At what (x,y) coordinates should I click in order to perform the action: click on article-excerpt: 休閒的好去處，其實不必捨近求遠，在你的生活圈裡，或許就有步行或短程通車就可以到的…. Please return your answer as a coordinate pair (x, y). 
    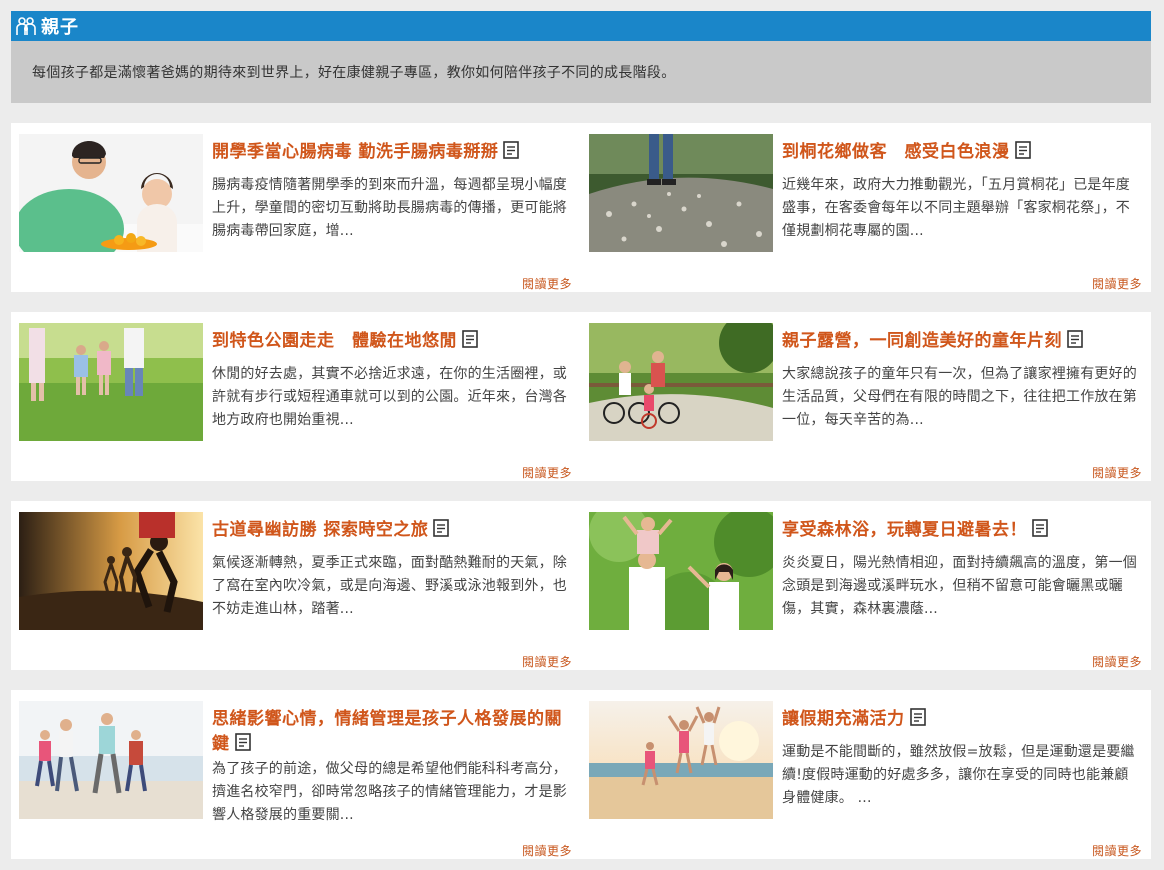
    Looking at the image, I should click on (389, 397).